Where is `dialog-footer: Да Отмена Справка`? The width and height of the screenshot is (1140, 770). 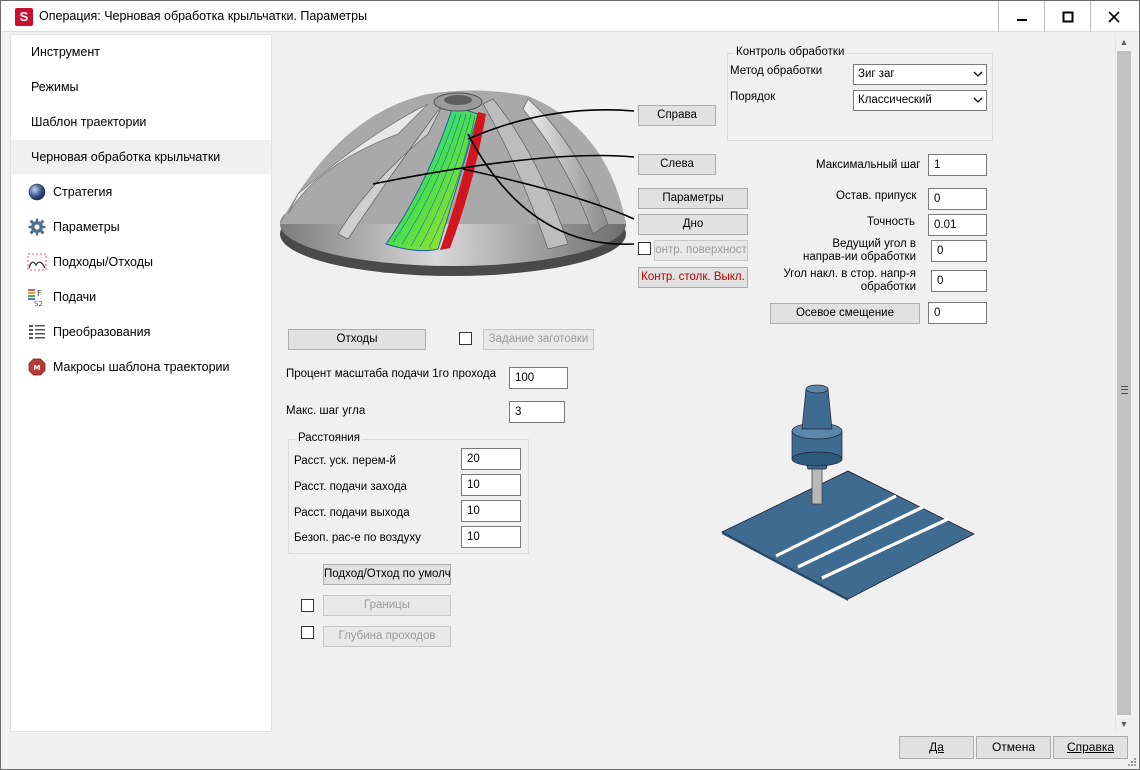 dialog-footer: Да Отмена Справка is located at coordinates (570, 751).